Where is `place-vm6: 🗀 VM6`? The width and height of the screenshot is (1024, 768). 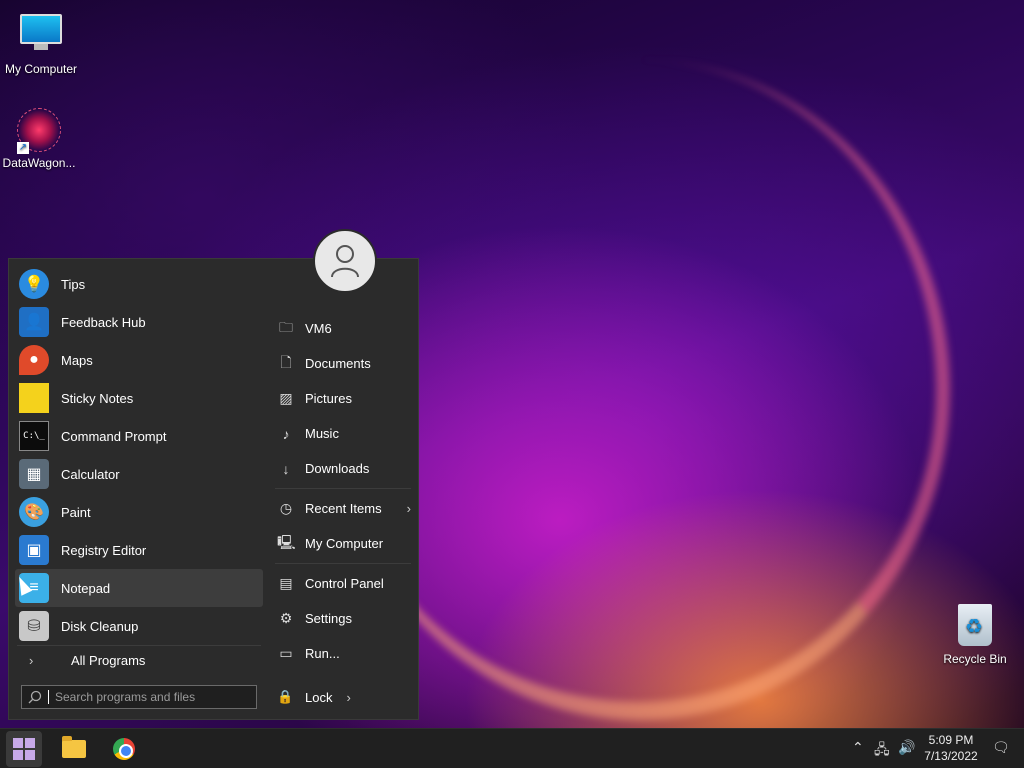 place-vm6: 🗀 VM6 is located at coordinates (343, 328).